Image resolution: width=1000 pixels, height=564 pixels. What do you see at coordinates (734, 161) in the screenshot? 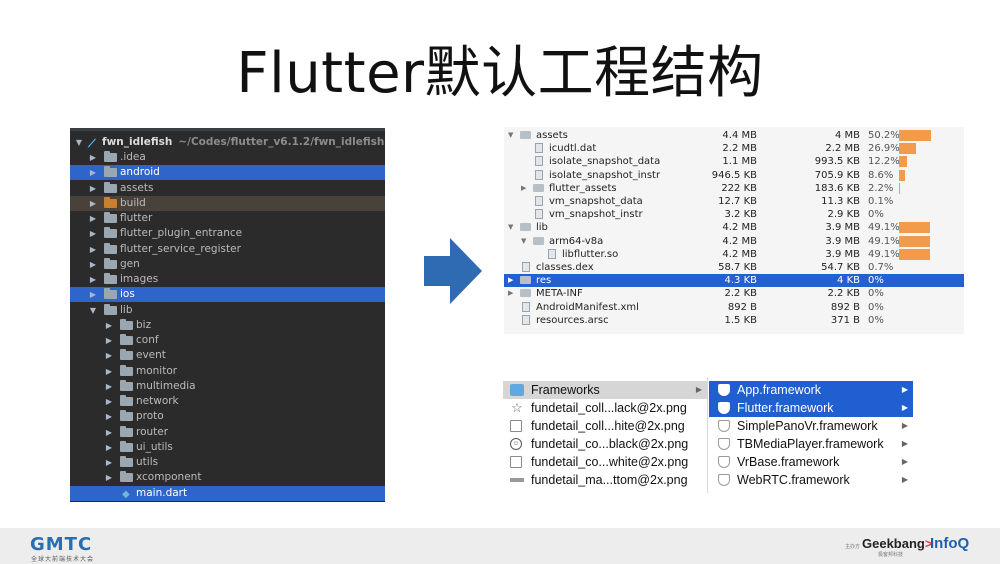
I see `apk-row: isolate_snapshot_data 1.1 MB 993.5 KB 12.2%` at bounding box center [734, 161].